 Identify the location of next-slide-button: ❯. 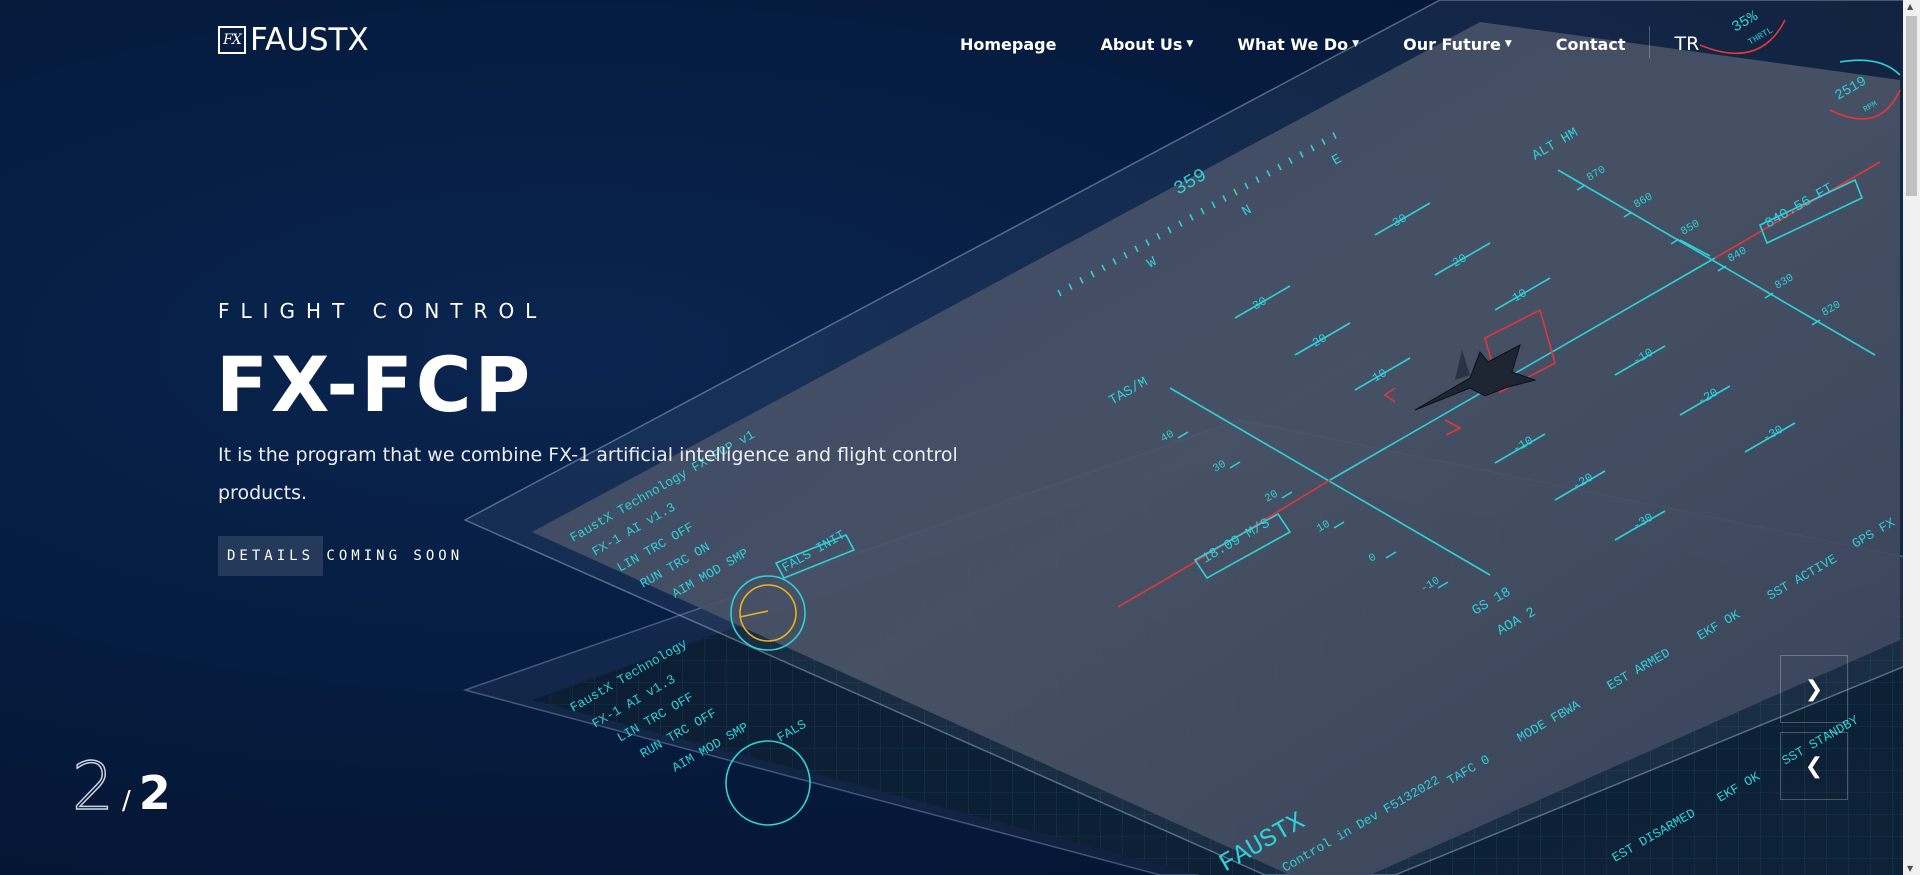
(1814, 689).